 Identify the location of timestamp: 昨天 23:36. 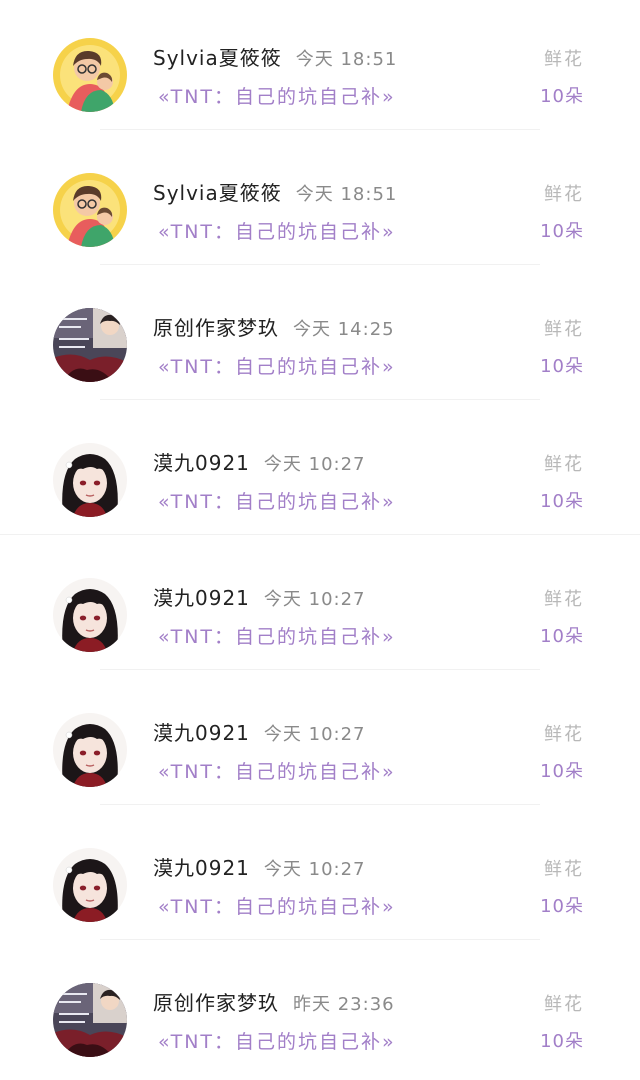
(344, 1004).